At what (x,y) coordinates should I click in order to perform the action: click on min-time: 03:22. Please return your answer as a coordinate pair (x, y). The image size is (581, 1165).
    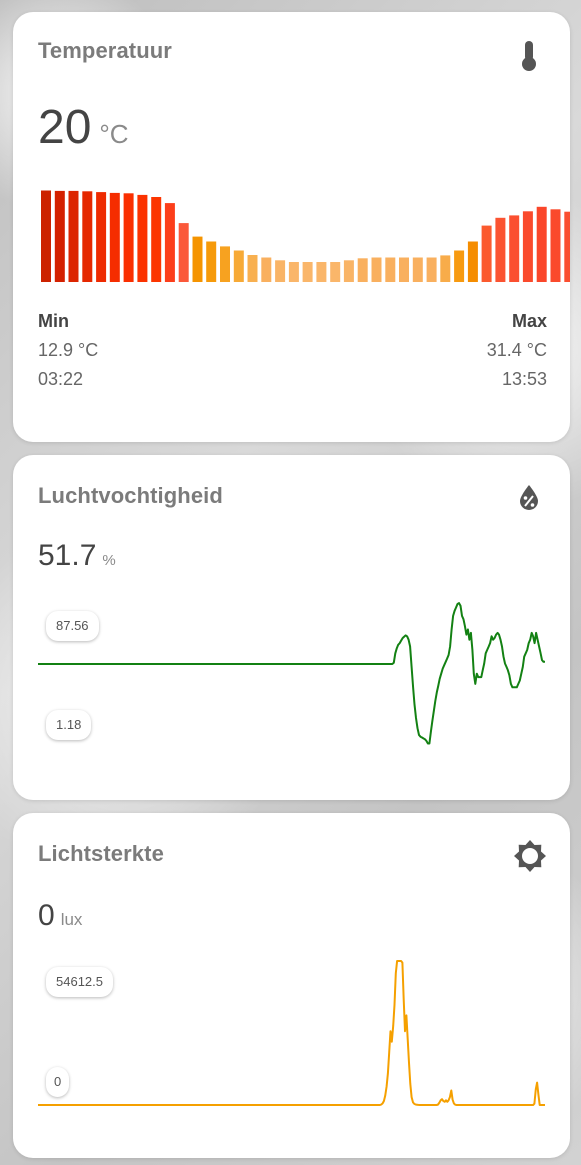
    Looking at the image, I should click on (61, 379).